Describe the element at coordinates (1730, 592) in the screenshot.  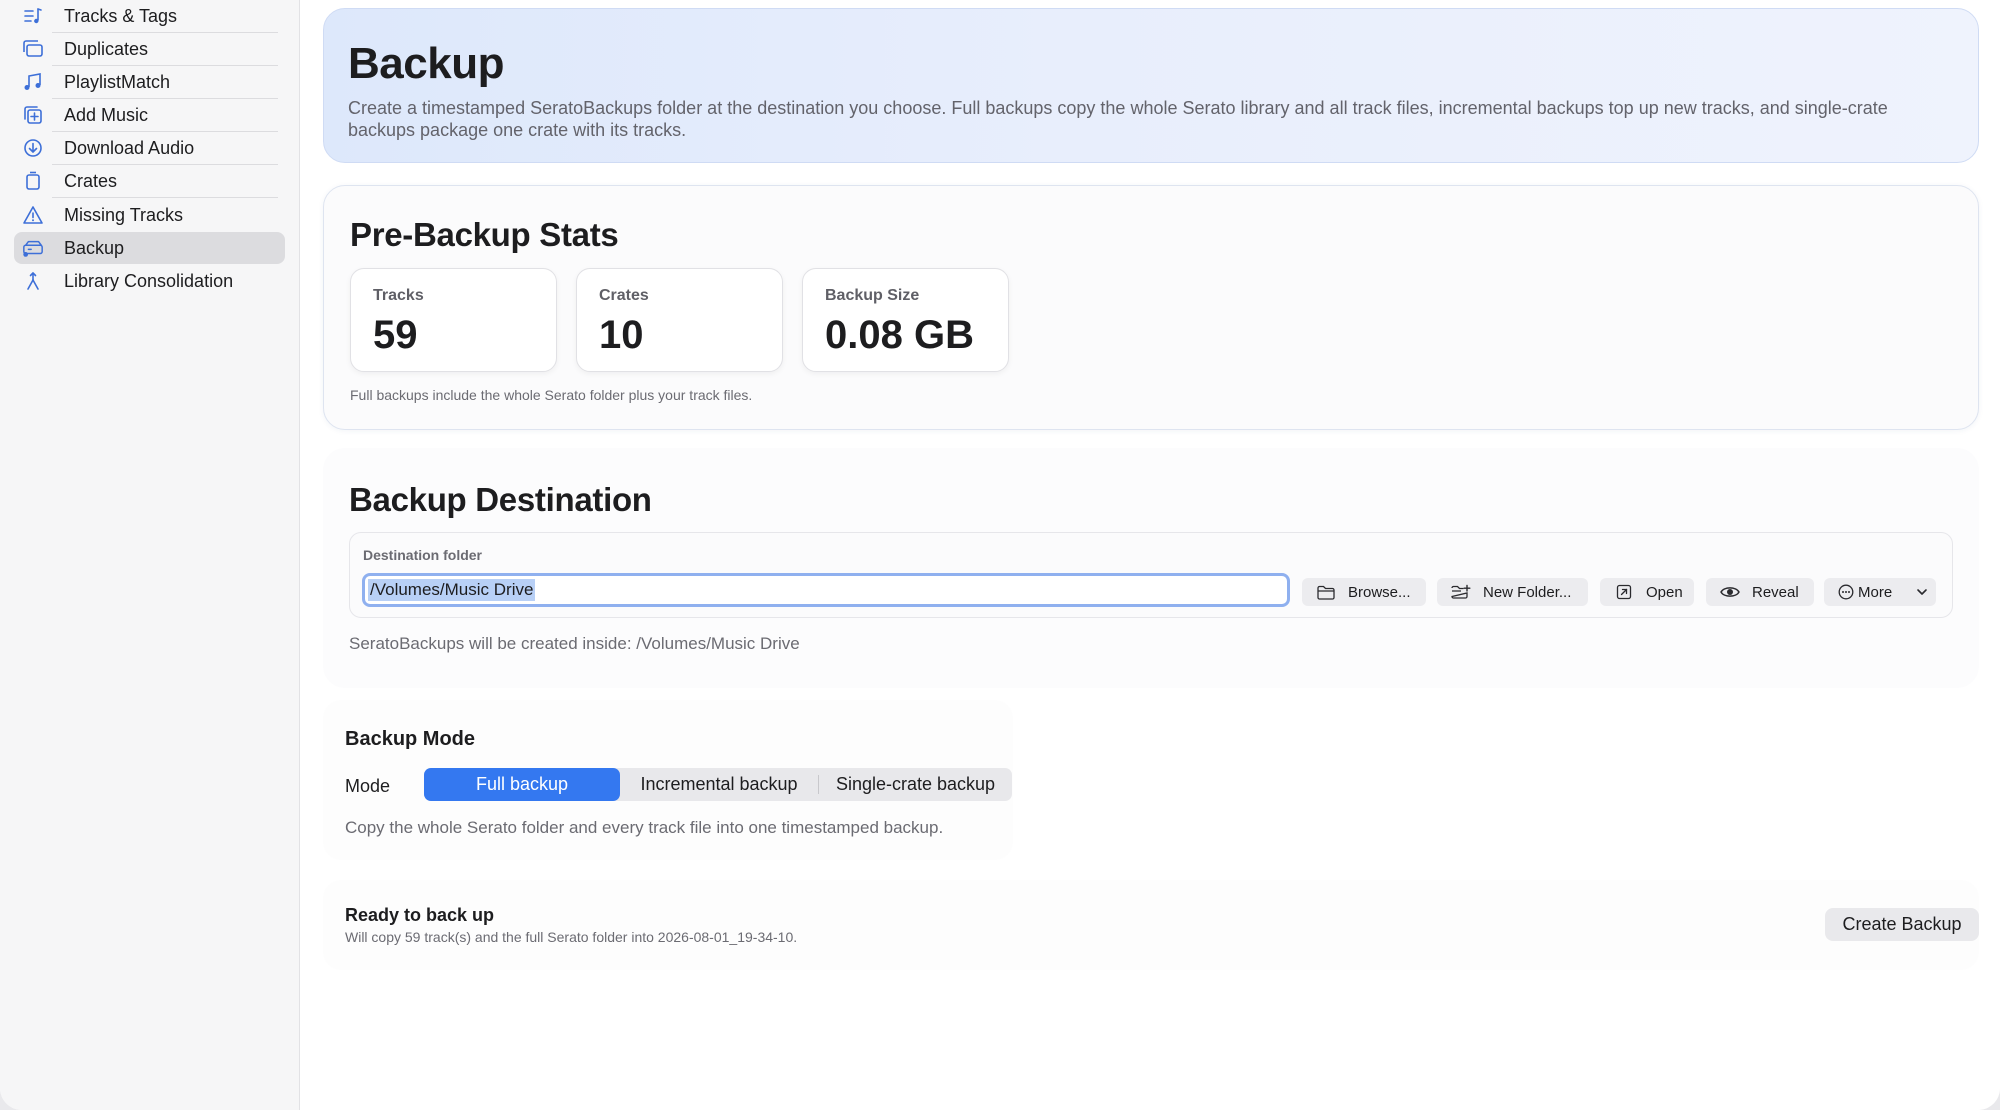
I see `eye-icon` at that location.